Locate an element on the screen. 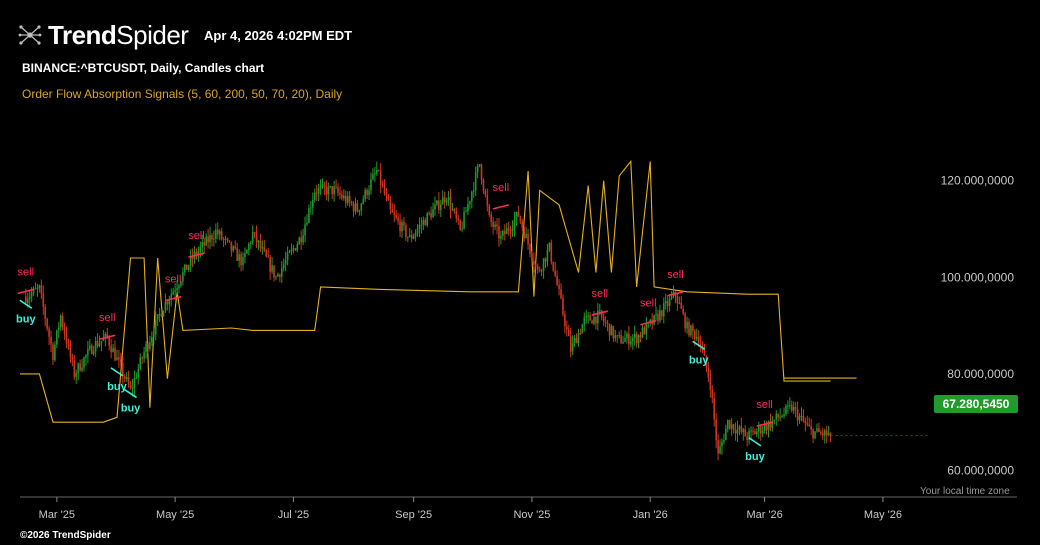  sell-signal-mark is located at coordinates (501, 207).